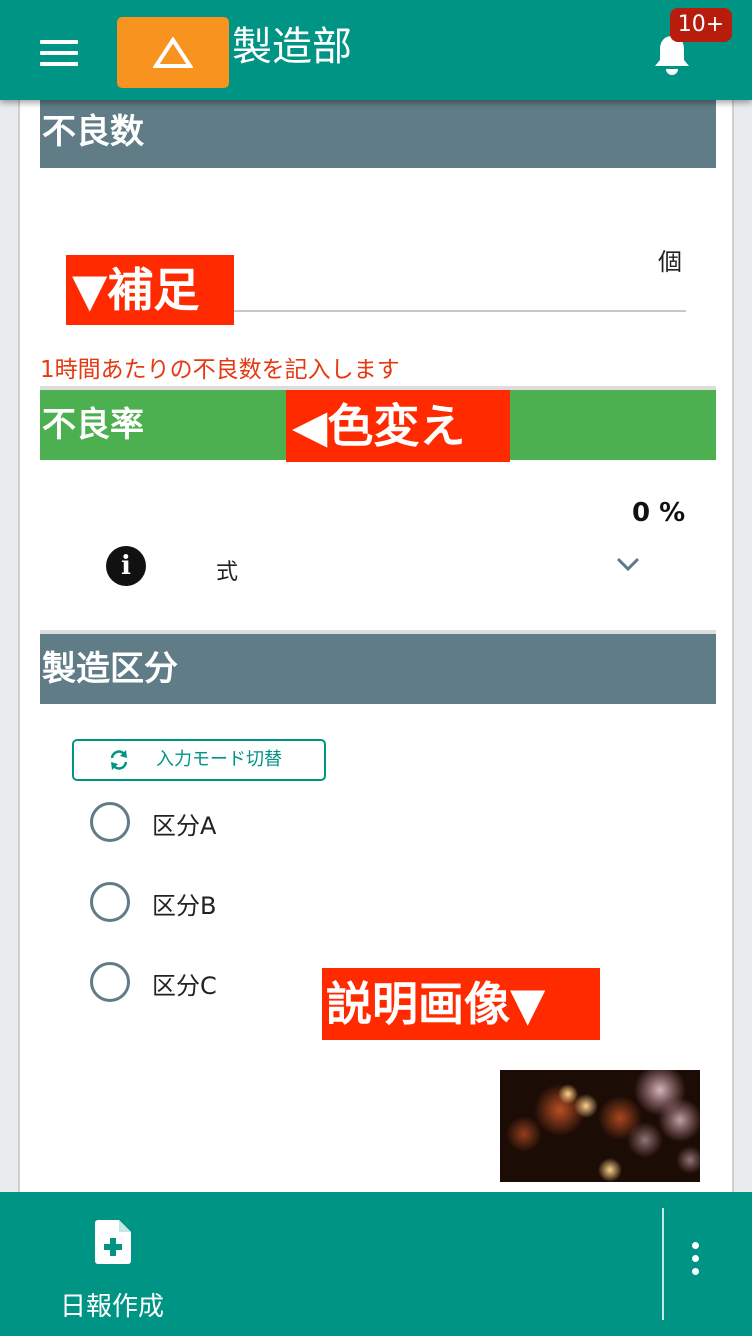 The image size is (752, 1336). I want to click on file-add-icon, so click(113, 1242).